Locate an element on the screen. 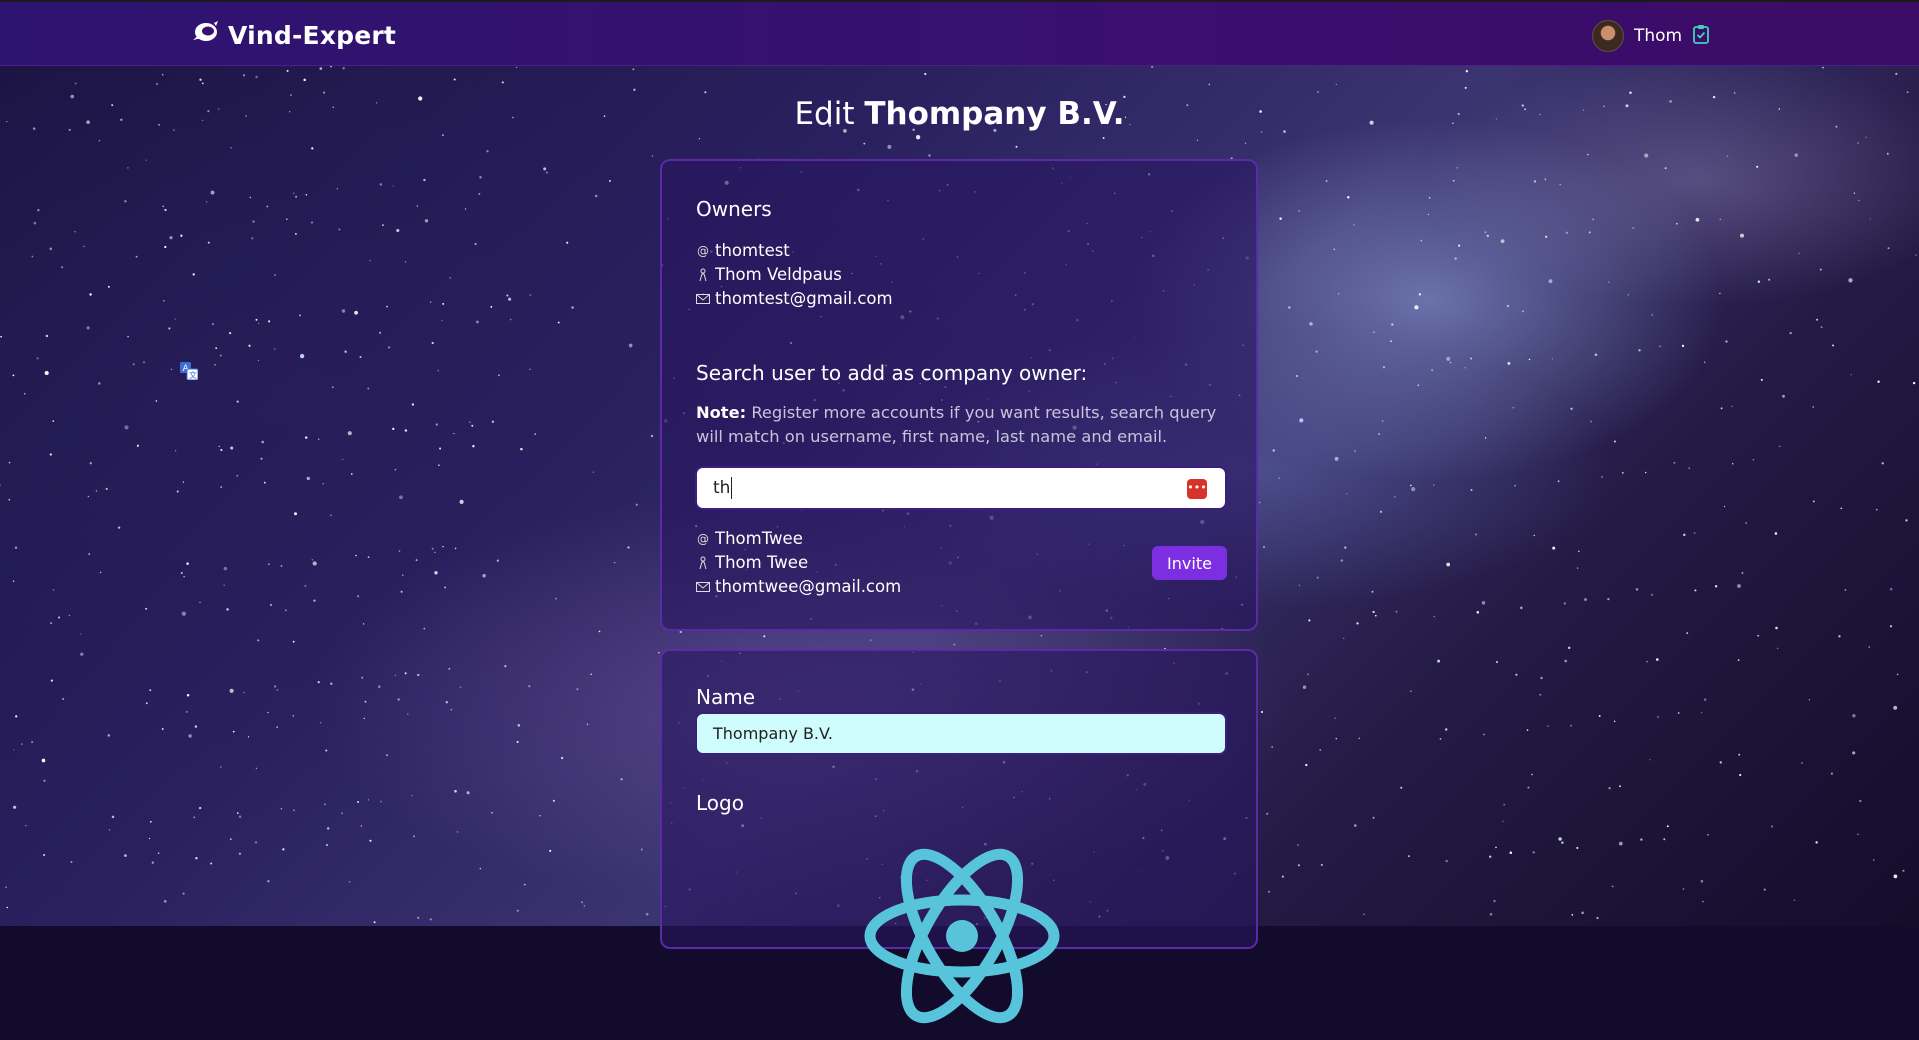  brand-name: Vind-Expert is located at coordinates (312, 35).